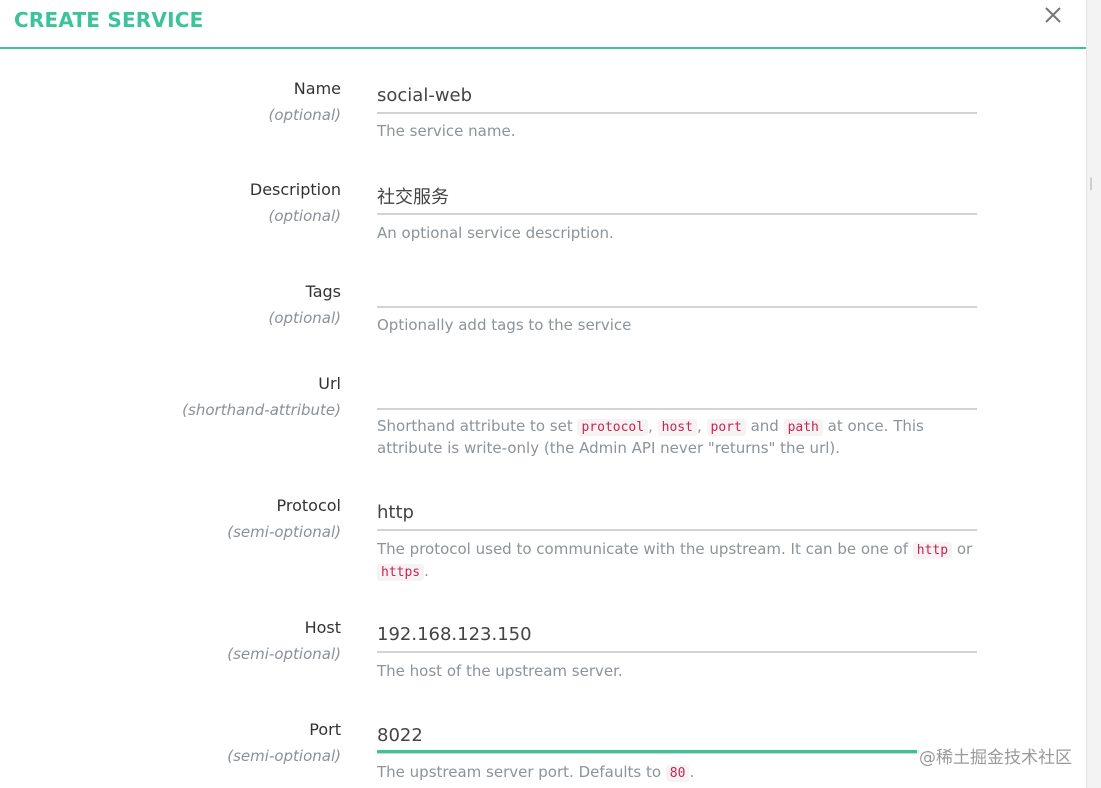 The width and height of the screenshot is (1101, 788). I want to click on host-label: Host, so click(322, 627).